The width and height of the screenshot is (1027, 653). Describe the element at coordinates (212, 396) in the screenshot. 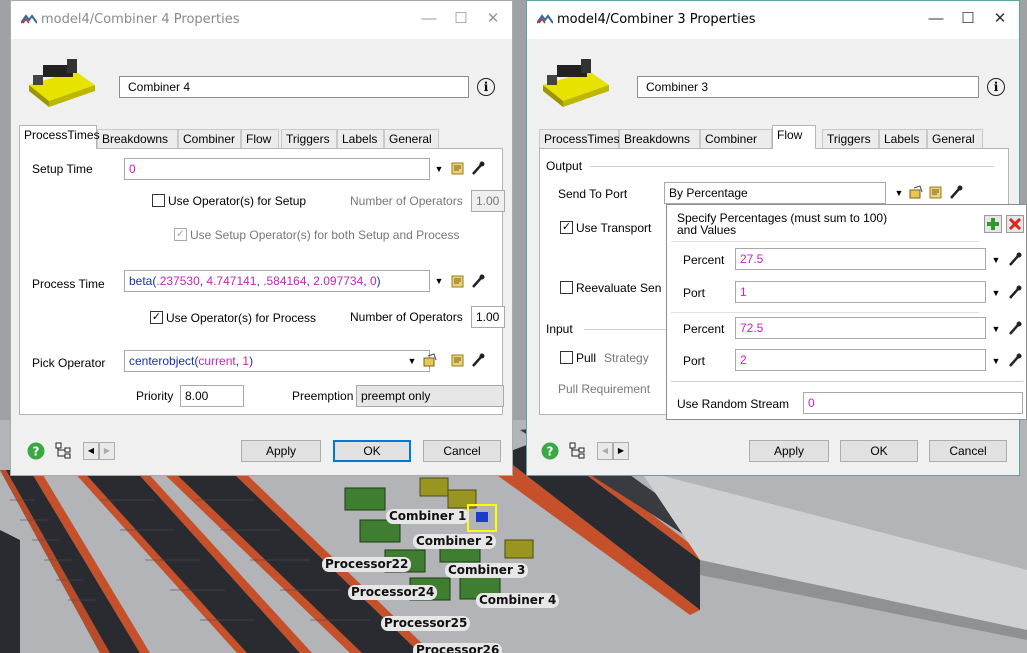

I see `priority-field: 8.00` at that location.